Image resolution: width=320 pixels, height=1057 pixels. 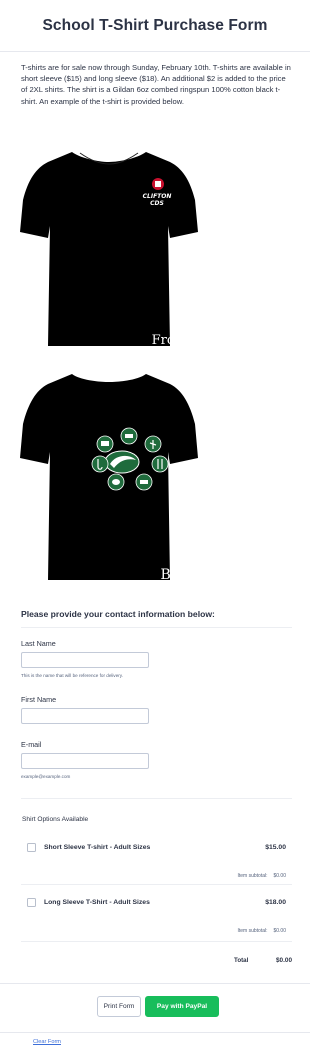 I want to click on total-label: Total, so click(x=241, y=960).